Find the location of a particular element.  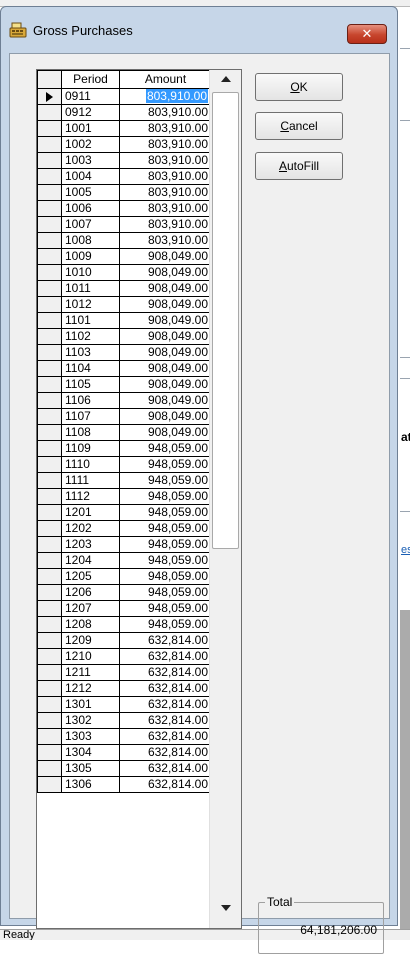

period-cell: 1011 is located at coordinates (90, 288).